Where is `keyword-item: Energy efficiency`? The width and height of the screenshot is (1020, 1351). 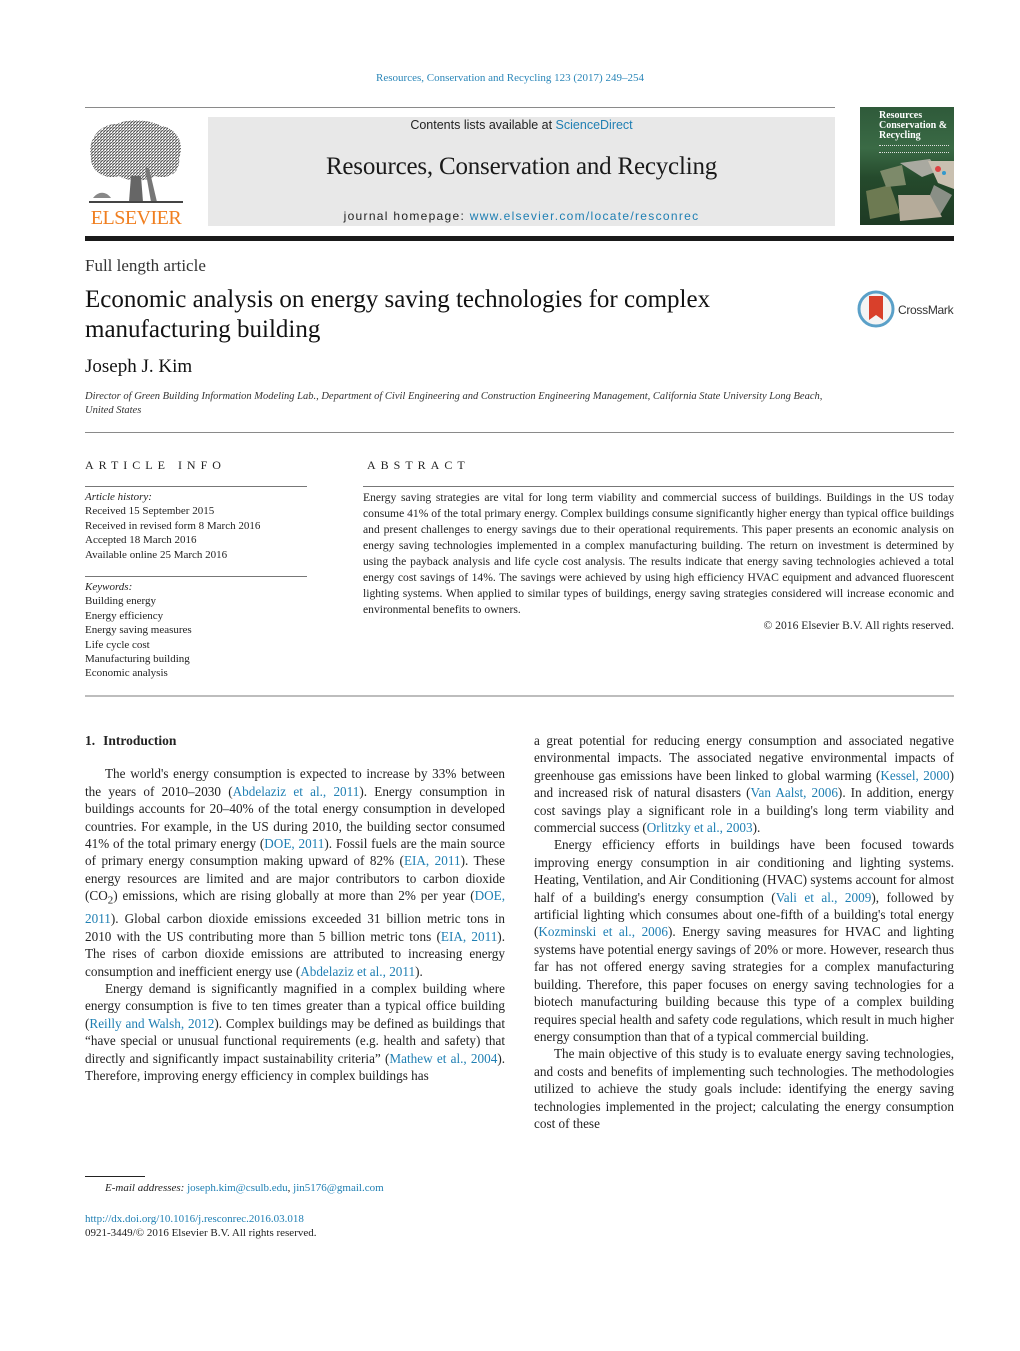
keyword-item: Energy efficiency is located at coordinates (124, 615).